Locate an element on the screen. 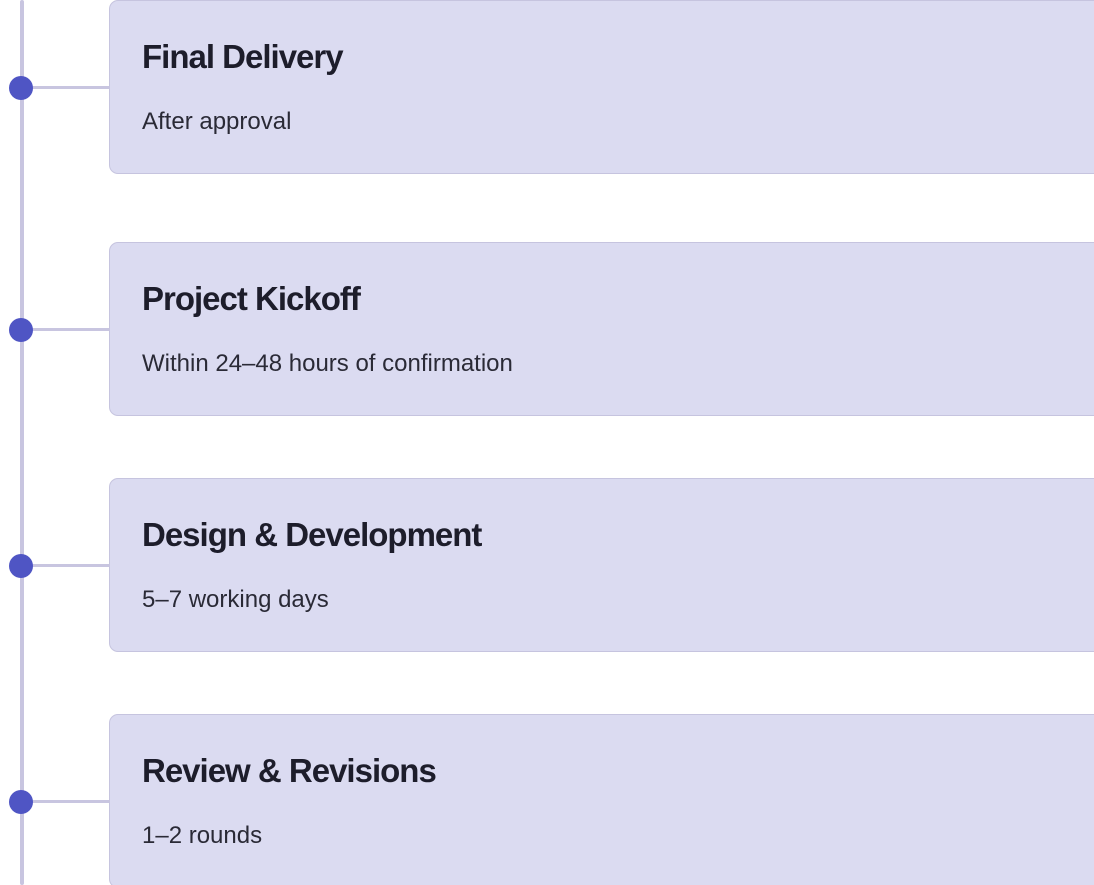 This screenshot has width=1094, height=885. step-title: Final Delivery is located at coordinates (243, 56).